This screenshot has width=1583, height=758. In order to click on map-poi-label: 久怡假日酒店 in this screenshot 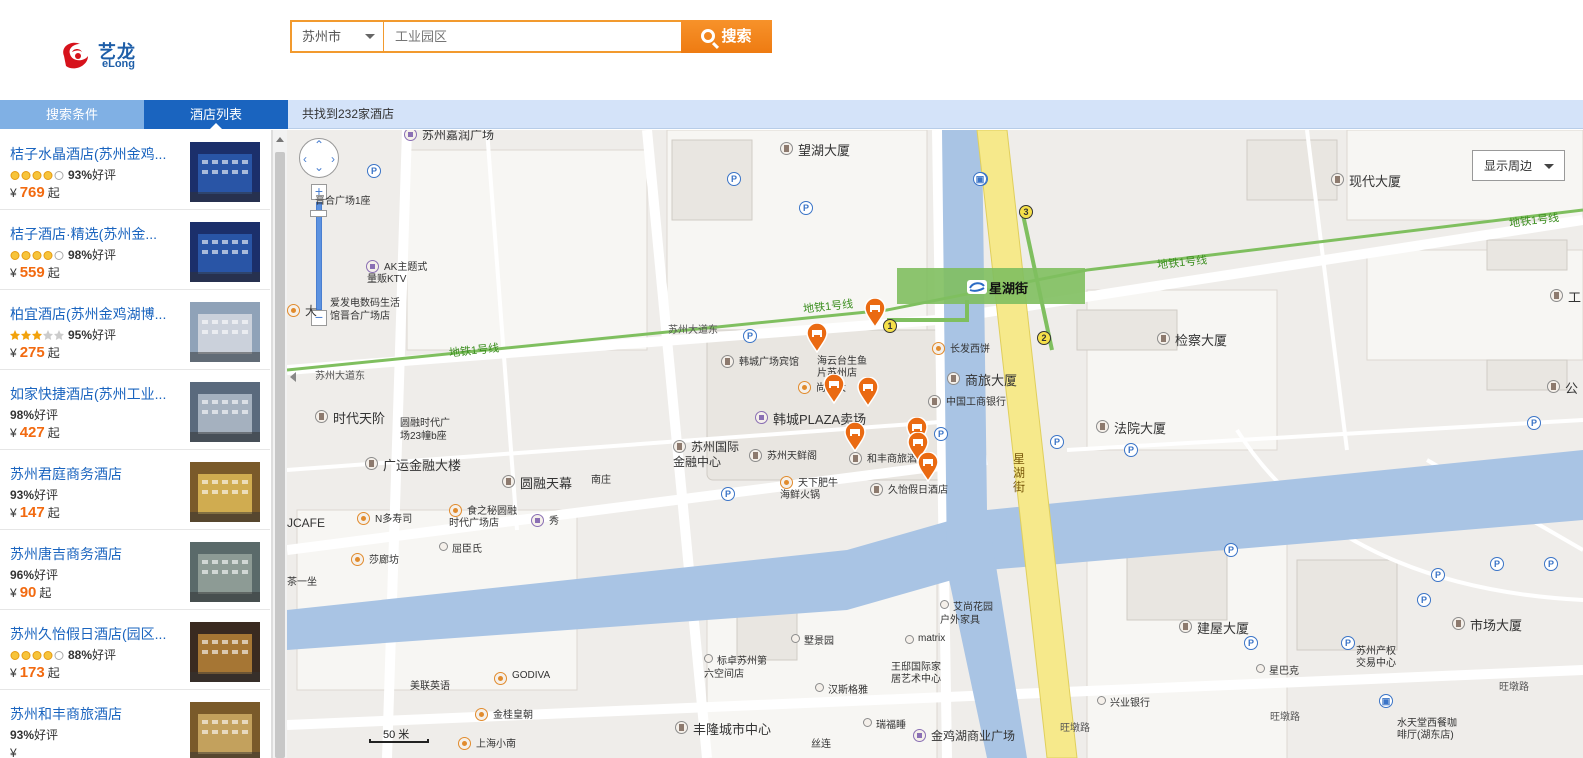, I will do `click(918, 488)`.